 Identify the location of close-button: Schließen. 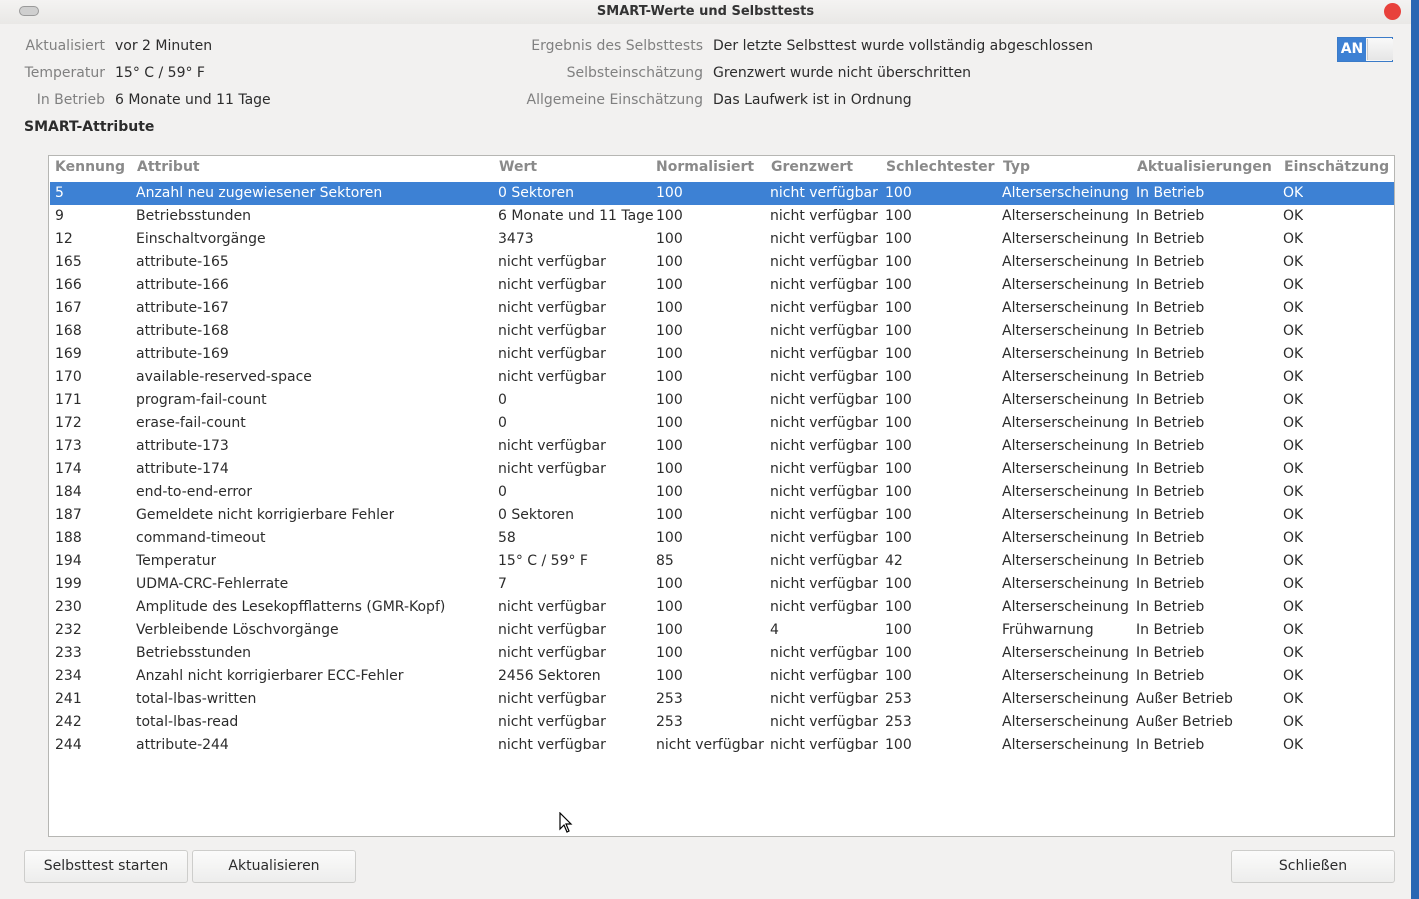
(1313, 866).